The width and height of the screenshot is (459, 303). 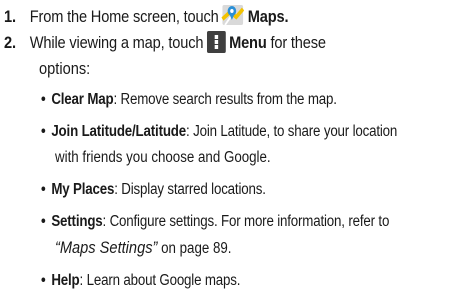 I want to click on maps-settings-link: “Maps Settings”, so click(x=106, y=247).